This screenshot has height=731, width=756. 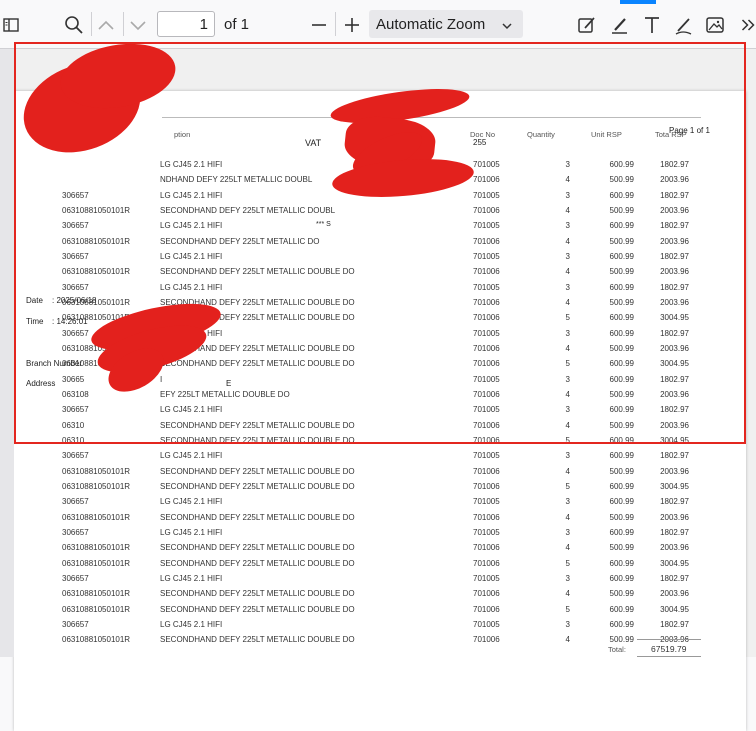 What do you see at coordinates (507, 25) in the screenshot?
I see `chevron-down-icon` at bounding box center [507, 25].